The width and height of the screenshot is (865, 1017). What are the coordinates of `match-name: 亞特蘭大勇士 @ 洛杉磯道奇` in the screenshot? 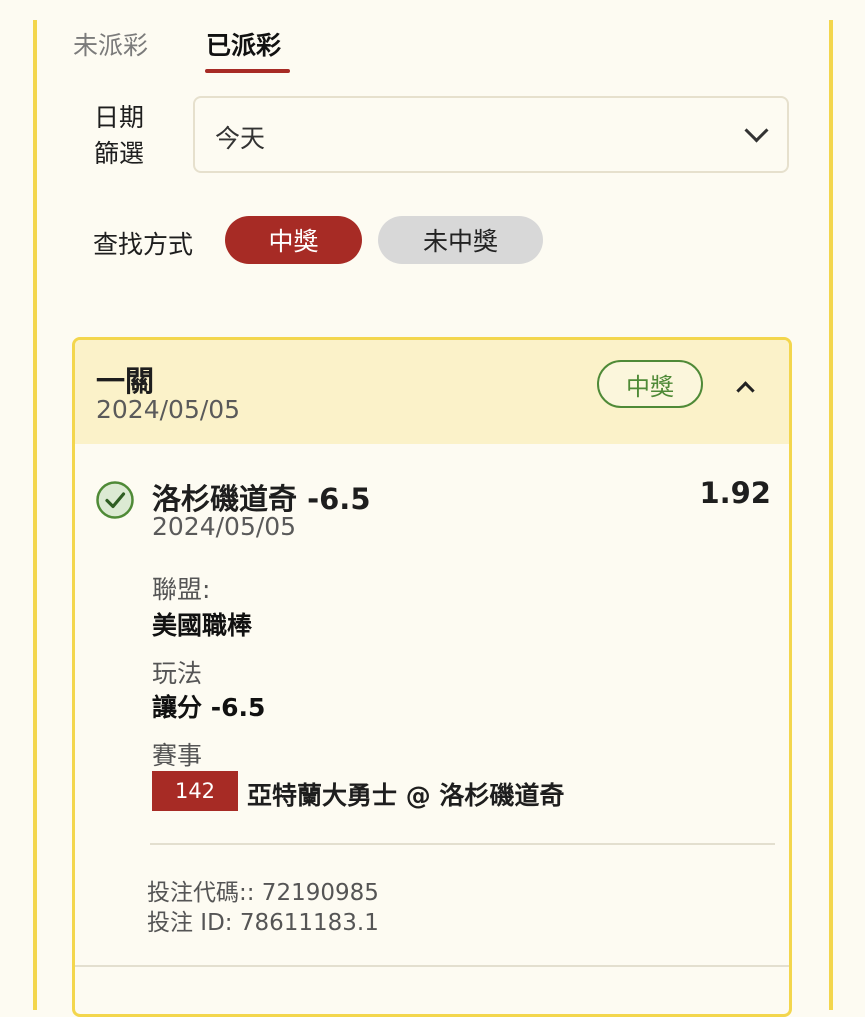 It's located at (406, 795).